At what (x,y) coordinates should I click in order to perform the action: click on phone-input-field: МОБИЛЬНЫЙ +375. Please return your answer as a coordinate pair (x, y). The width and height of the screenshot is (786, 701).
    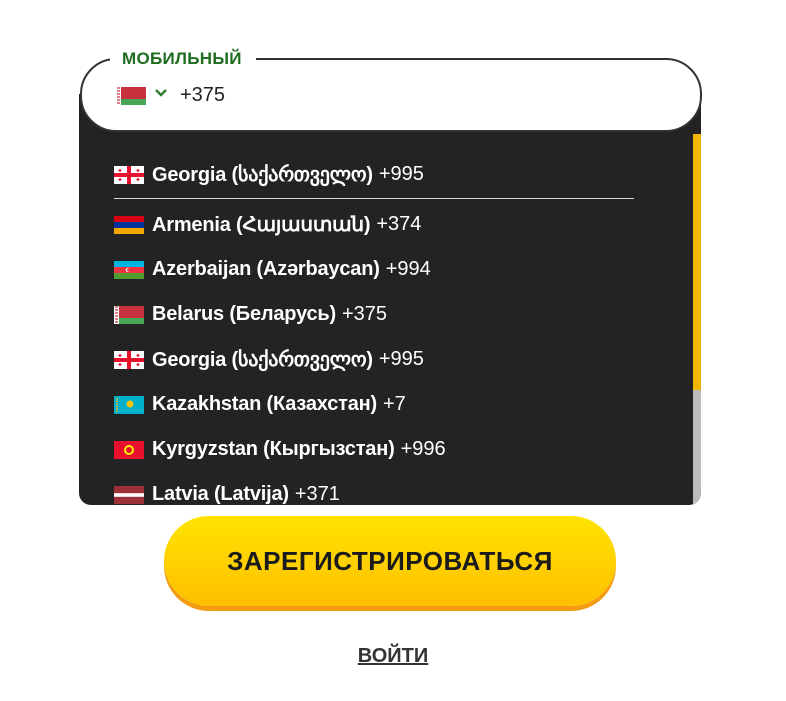
    Looking at the image, I should click on (391, 90).